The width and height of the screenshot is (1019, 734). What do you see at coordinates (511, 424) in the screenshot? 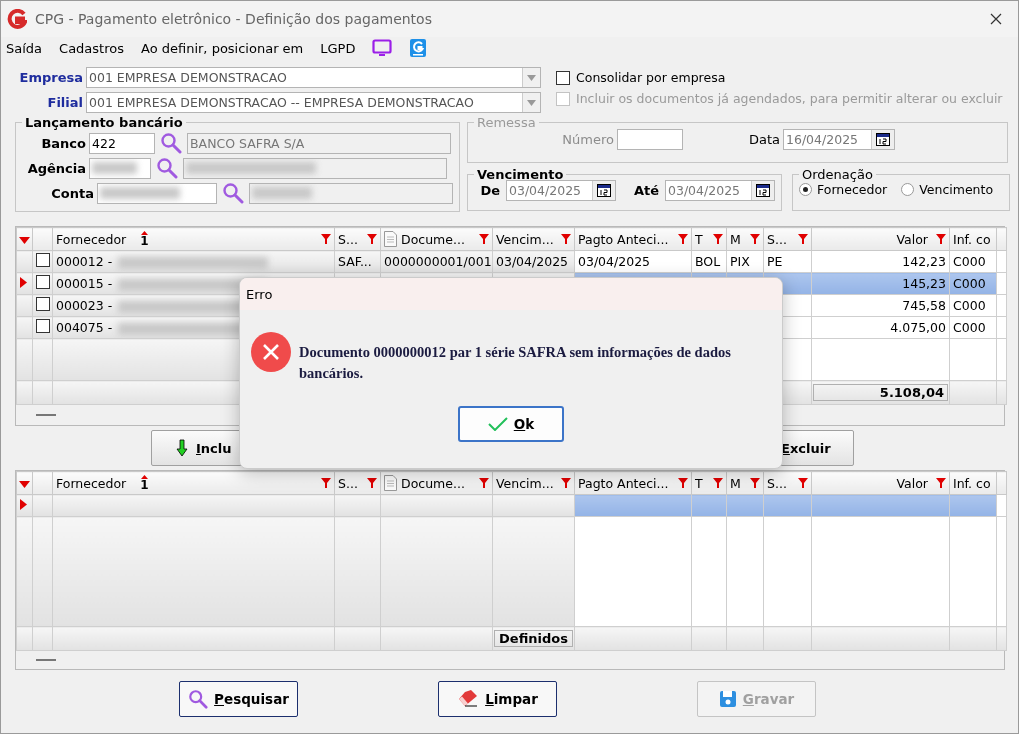
I see `ok-button: Ok` at bounding box center [511, 424].